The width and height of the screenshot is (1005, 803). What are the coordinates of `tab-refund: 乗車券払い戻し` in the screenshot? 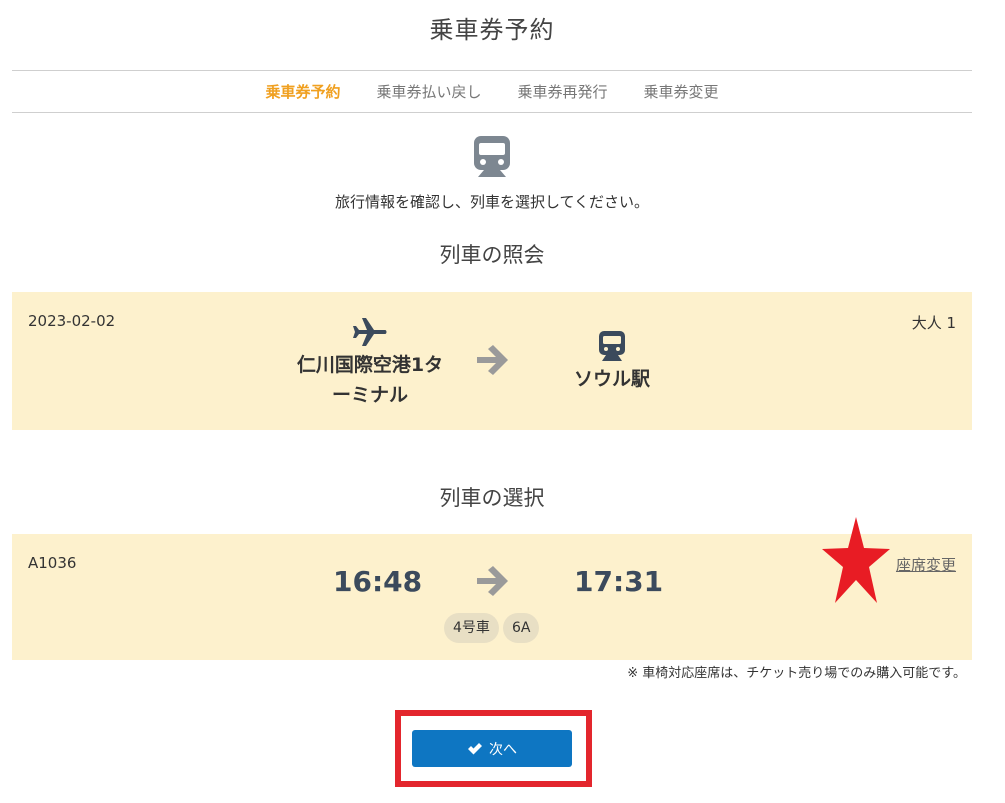 It's located at (428, 91).